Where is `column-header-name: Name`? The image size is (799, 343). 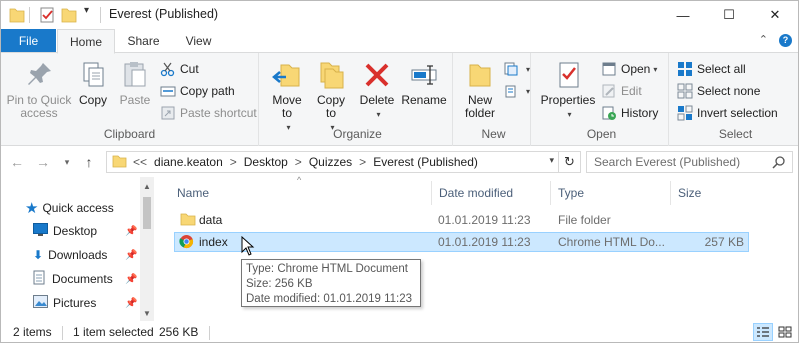
column-header-name: Name is located at coordinates (301, 193).